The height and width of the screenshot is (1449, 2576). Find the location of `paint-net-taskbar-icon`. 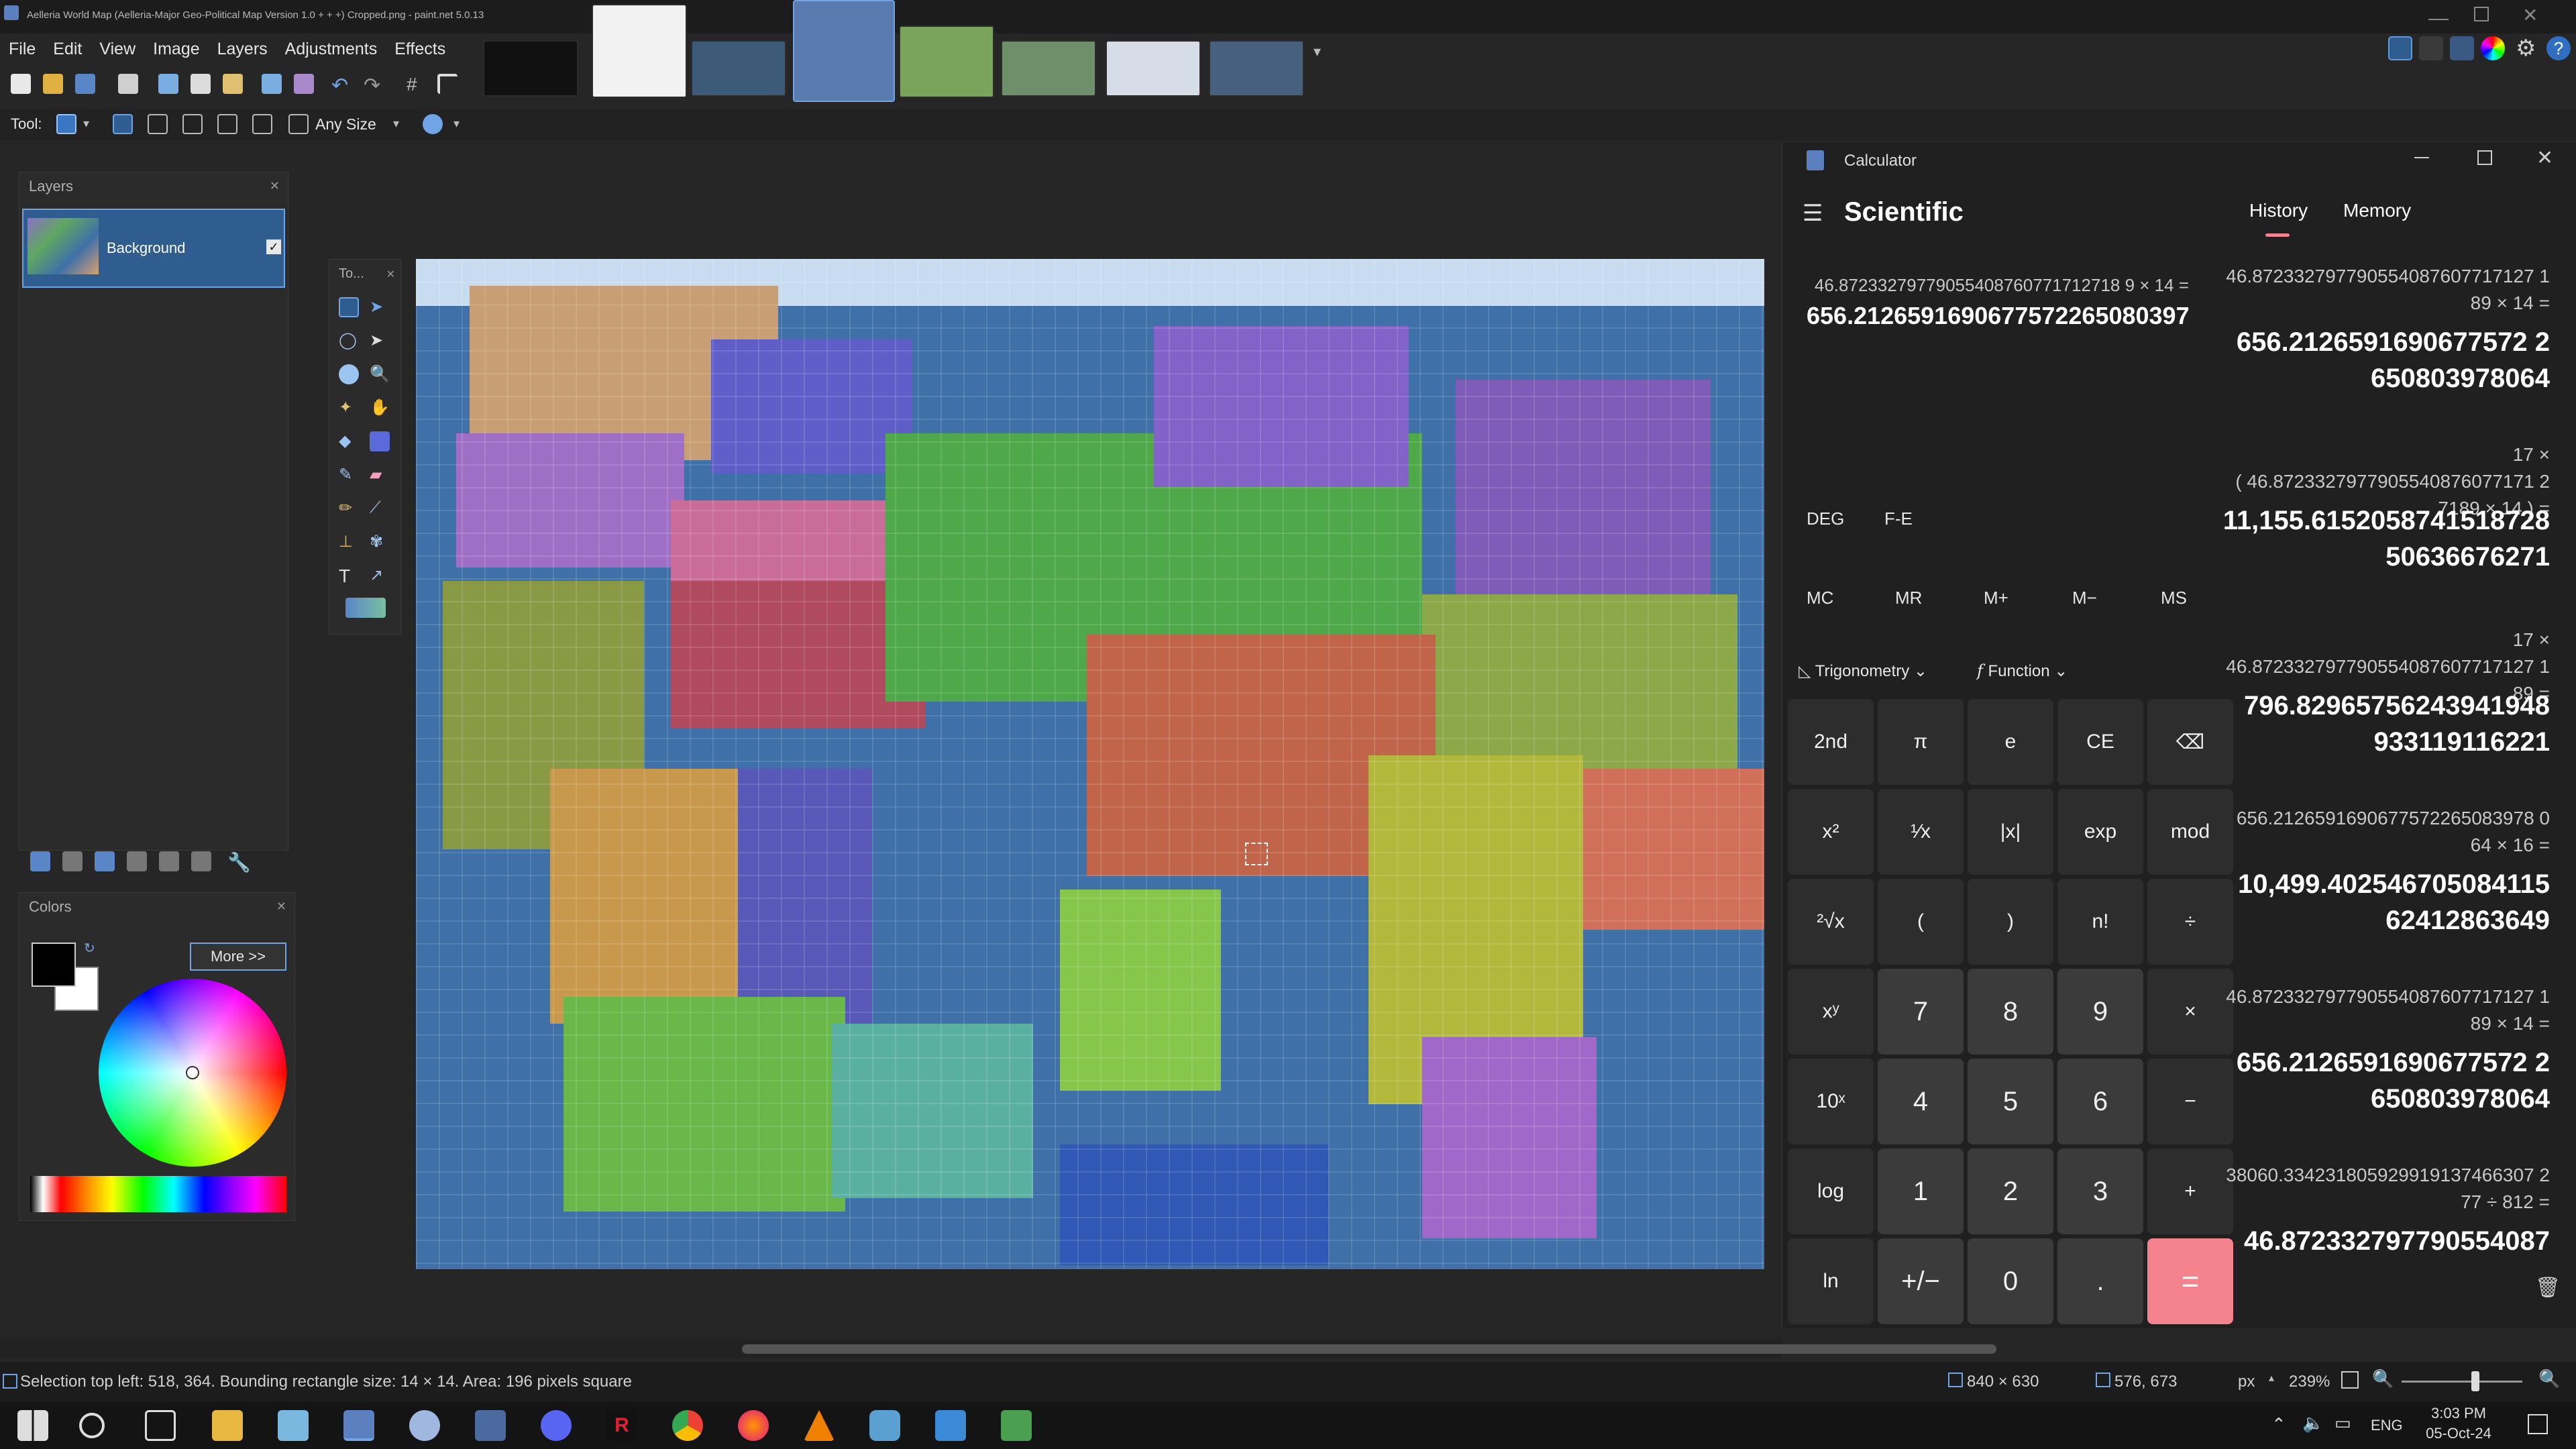

paint-net-taskbar-icon is located at coordinates (424, 1425).